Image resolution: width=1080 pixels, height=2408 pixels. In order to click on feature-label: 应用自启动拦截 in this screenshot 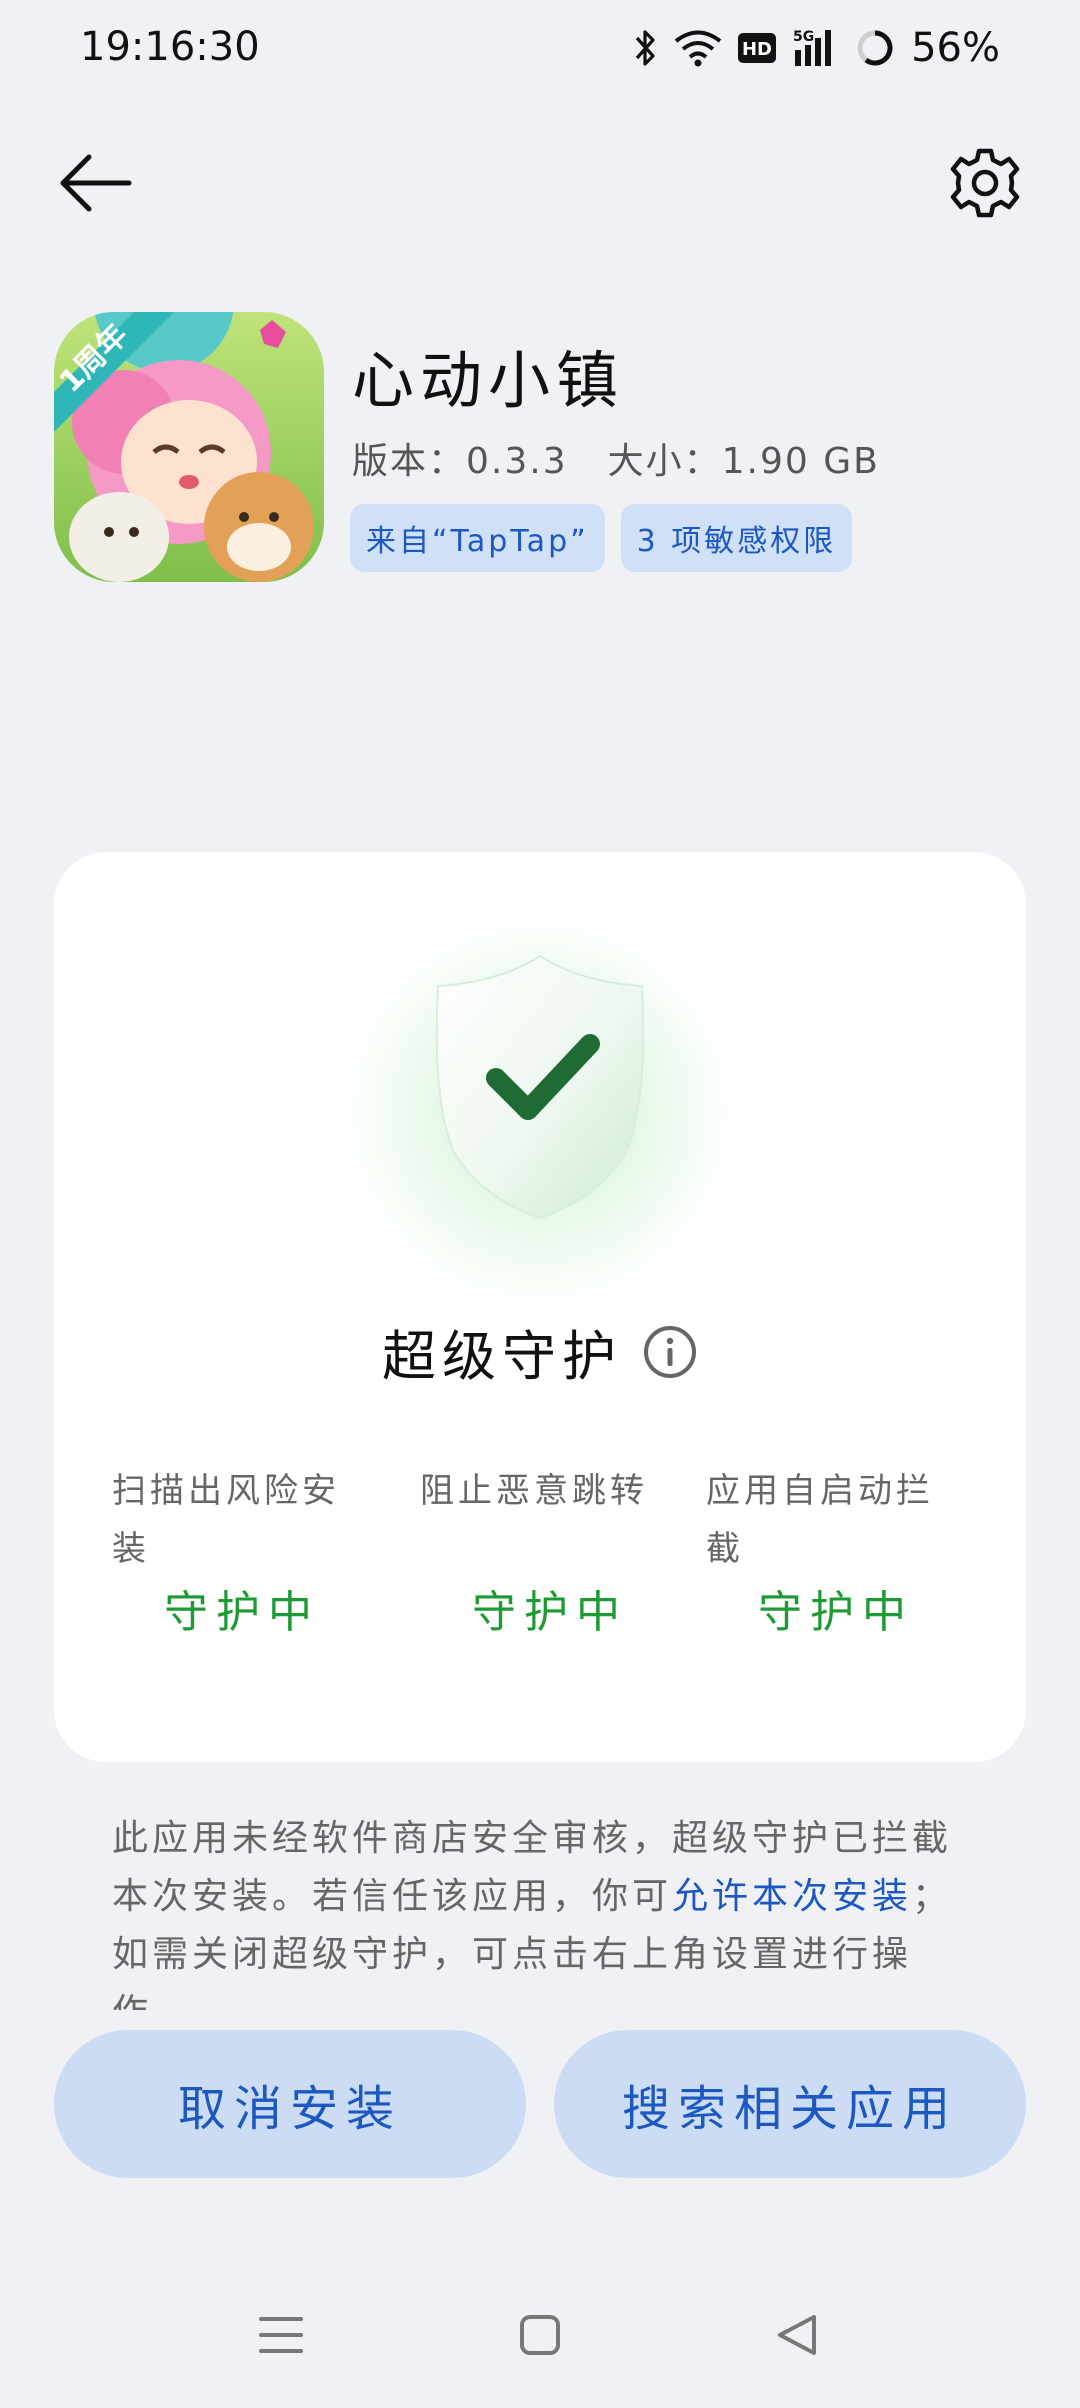, I will do `click(820, 1520)`.